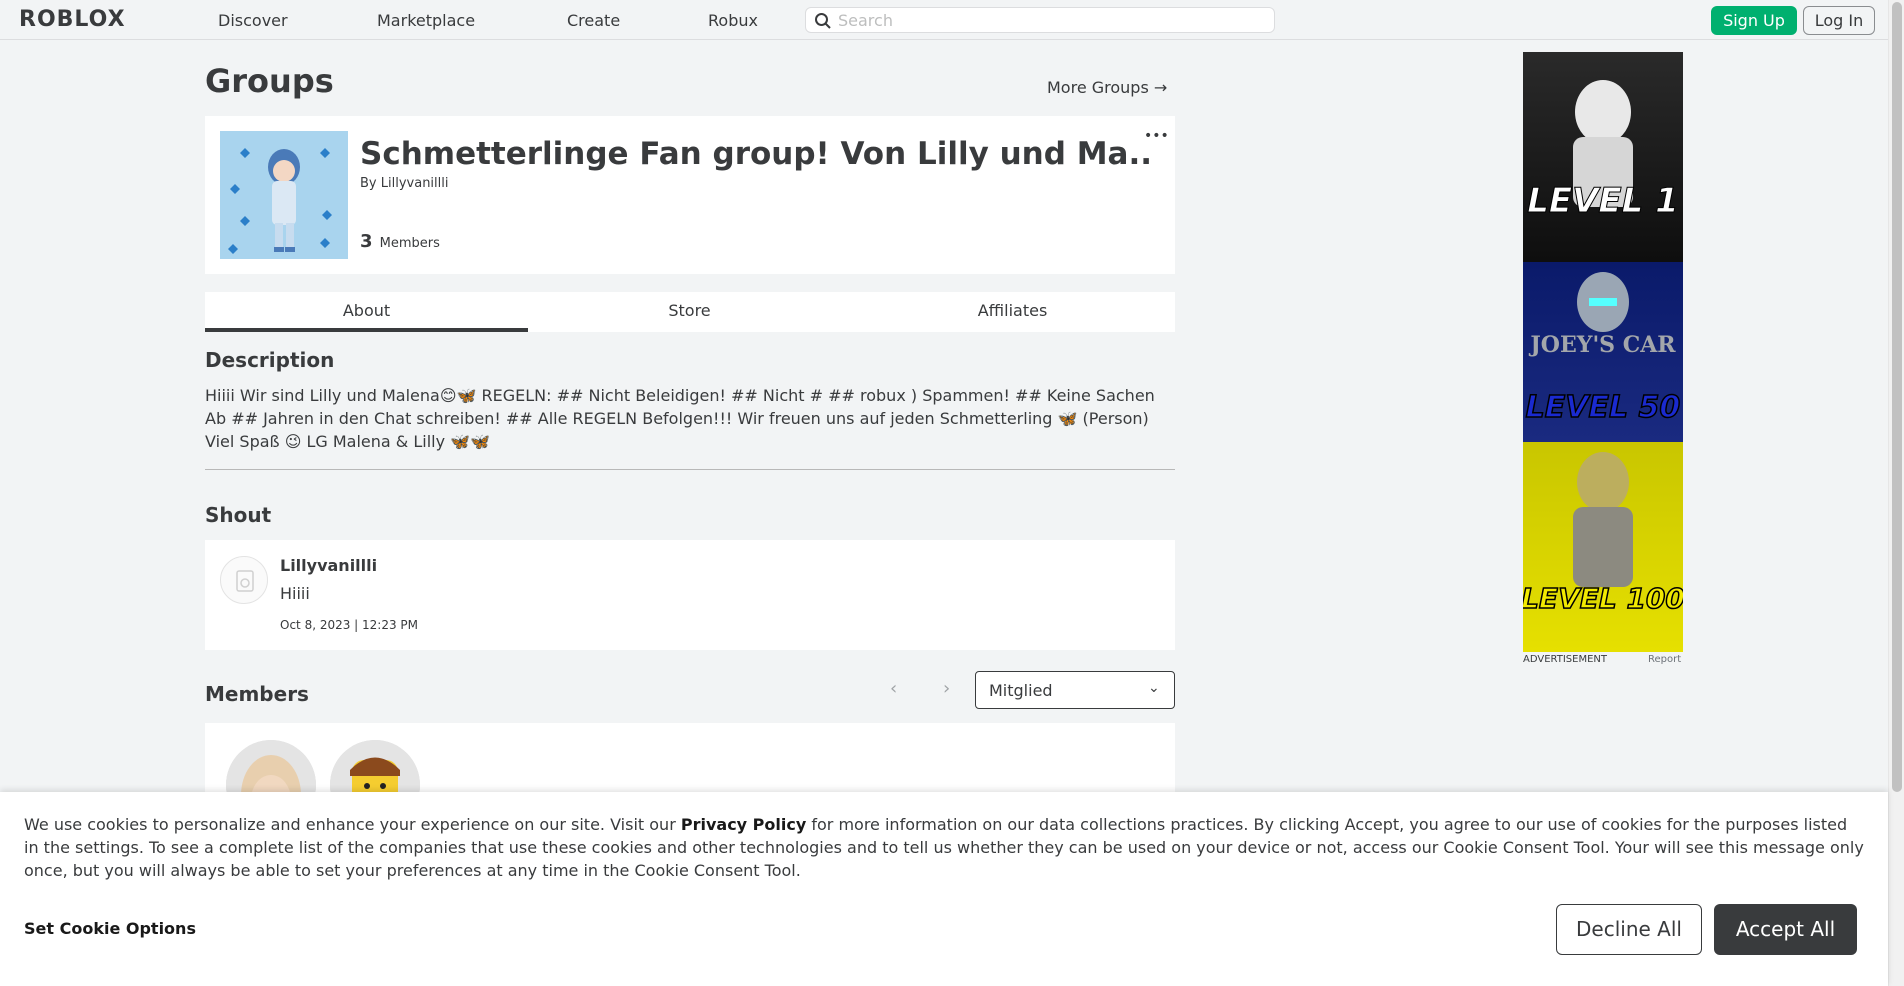 Image resolution: width=1904 pixels, height=986 pixels. What do you see at coordinates (349, 625) in the screenshot?
I see `shout-date: Oct 8, 2023 | 12:23 PM` at bounding box center [349, 625].